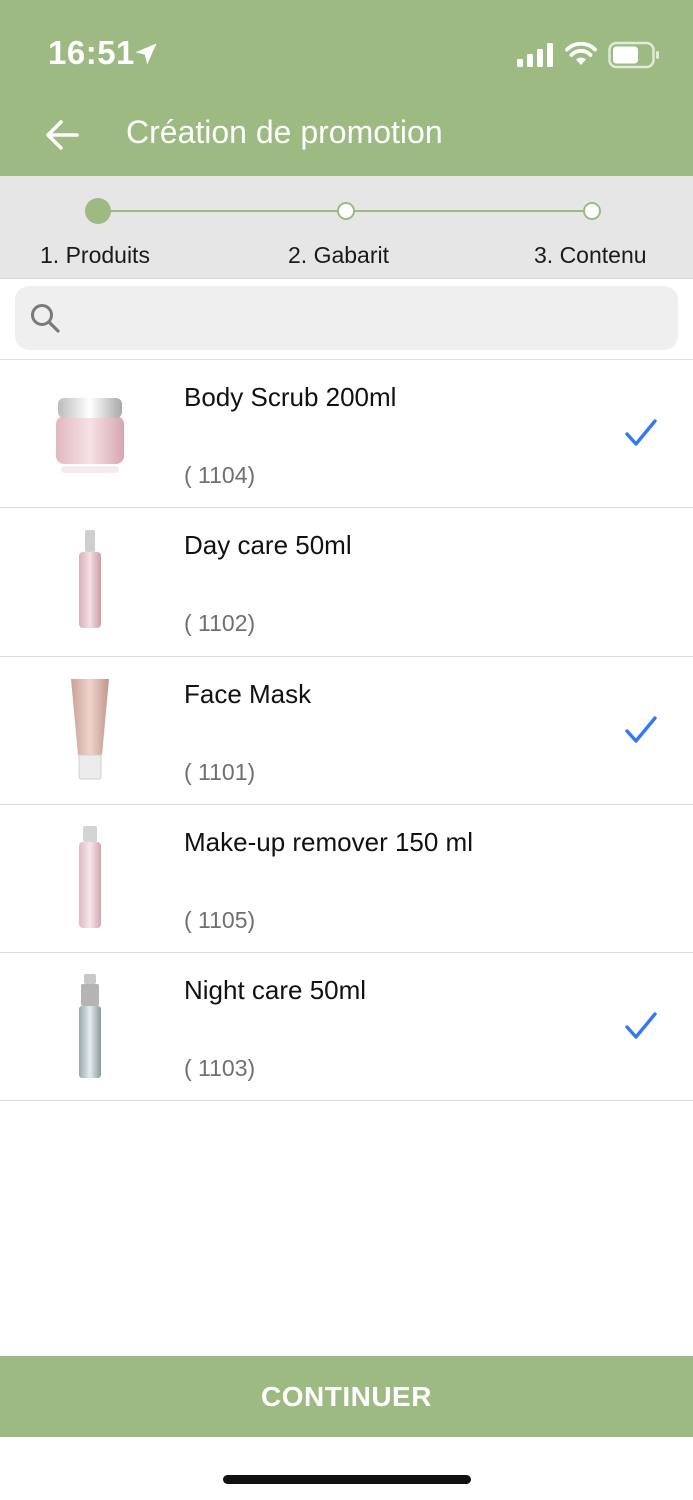  Describe the element at coordinates (220, 1068) in the screenshot. I see `product-code: ( 1103)` at that location.